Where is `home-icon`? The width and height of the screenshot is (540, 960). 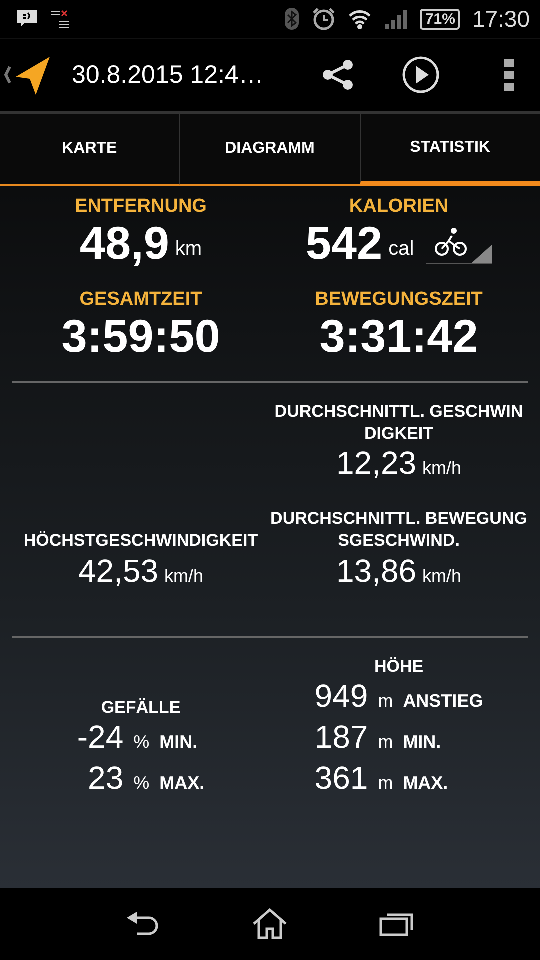
home-icon is located at coordinates (270, 924).